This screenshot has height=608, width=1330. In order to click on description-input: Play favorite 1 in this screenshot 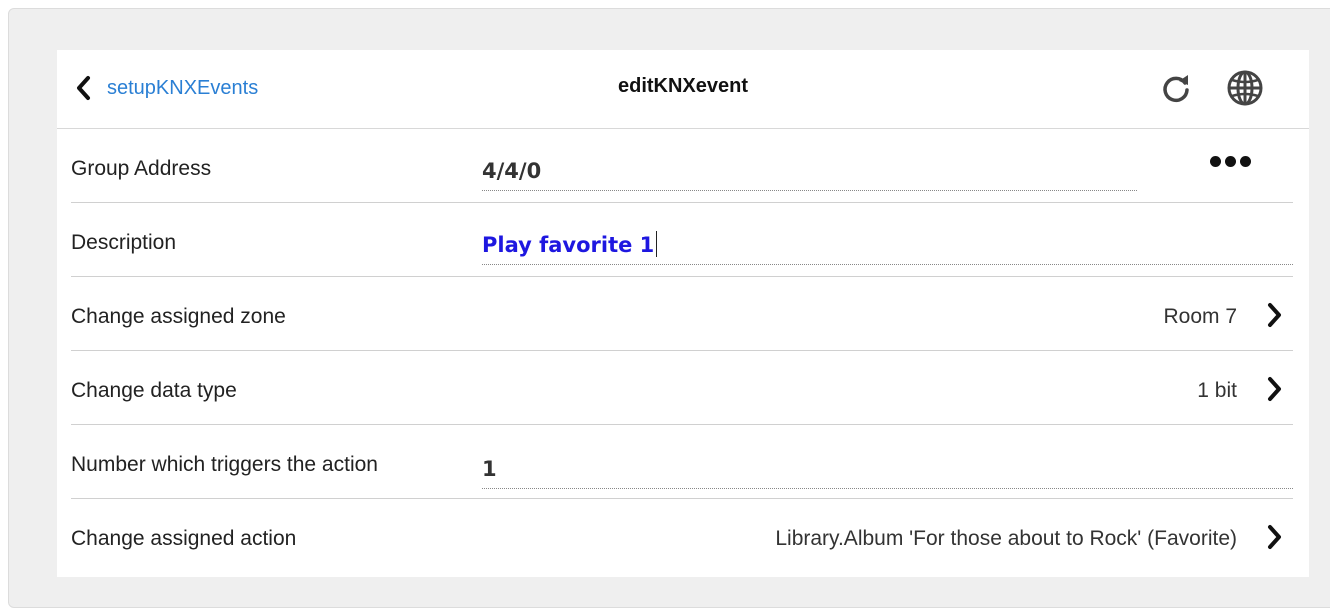, I will do `click(887, 247)`.